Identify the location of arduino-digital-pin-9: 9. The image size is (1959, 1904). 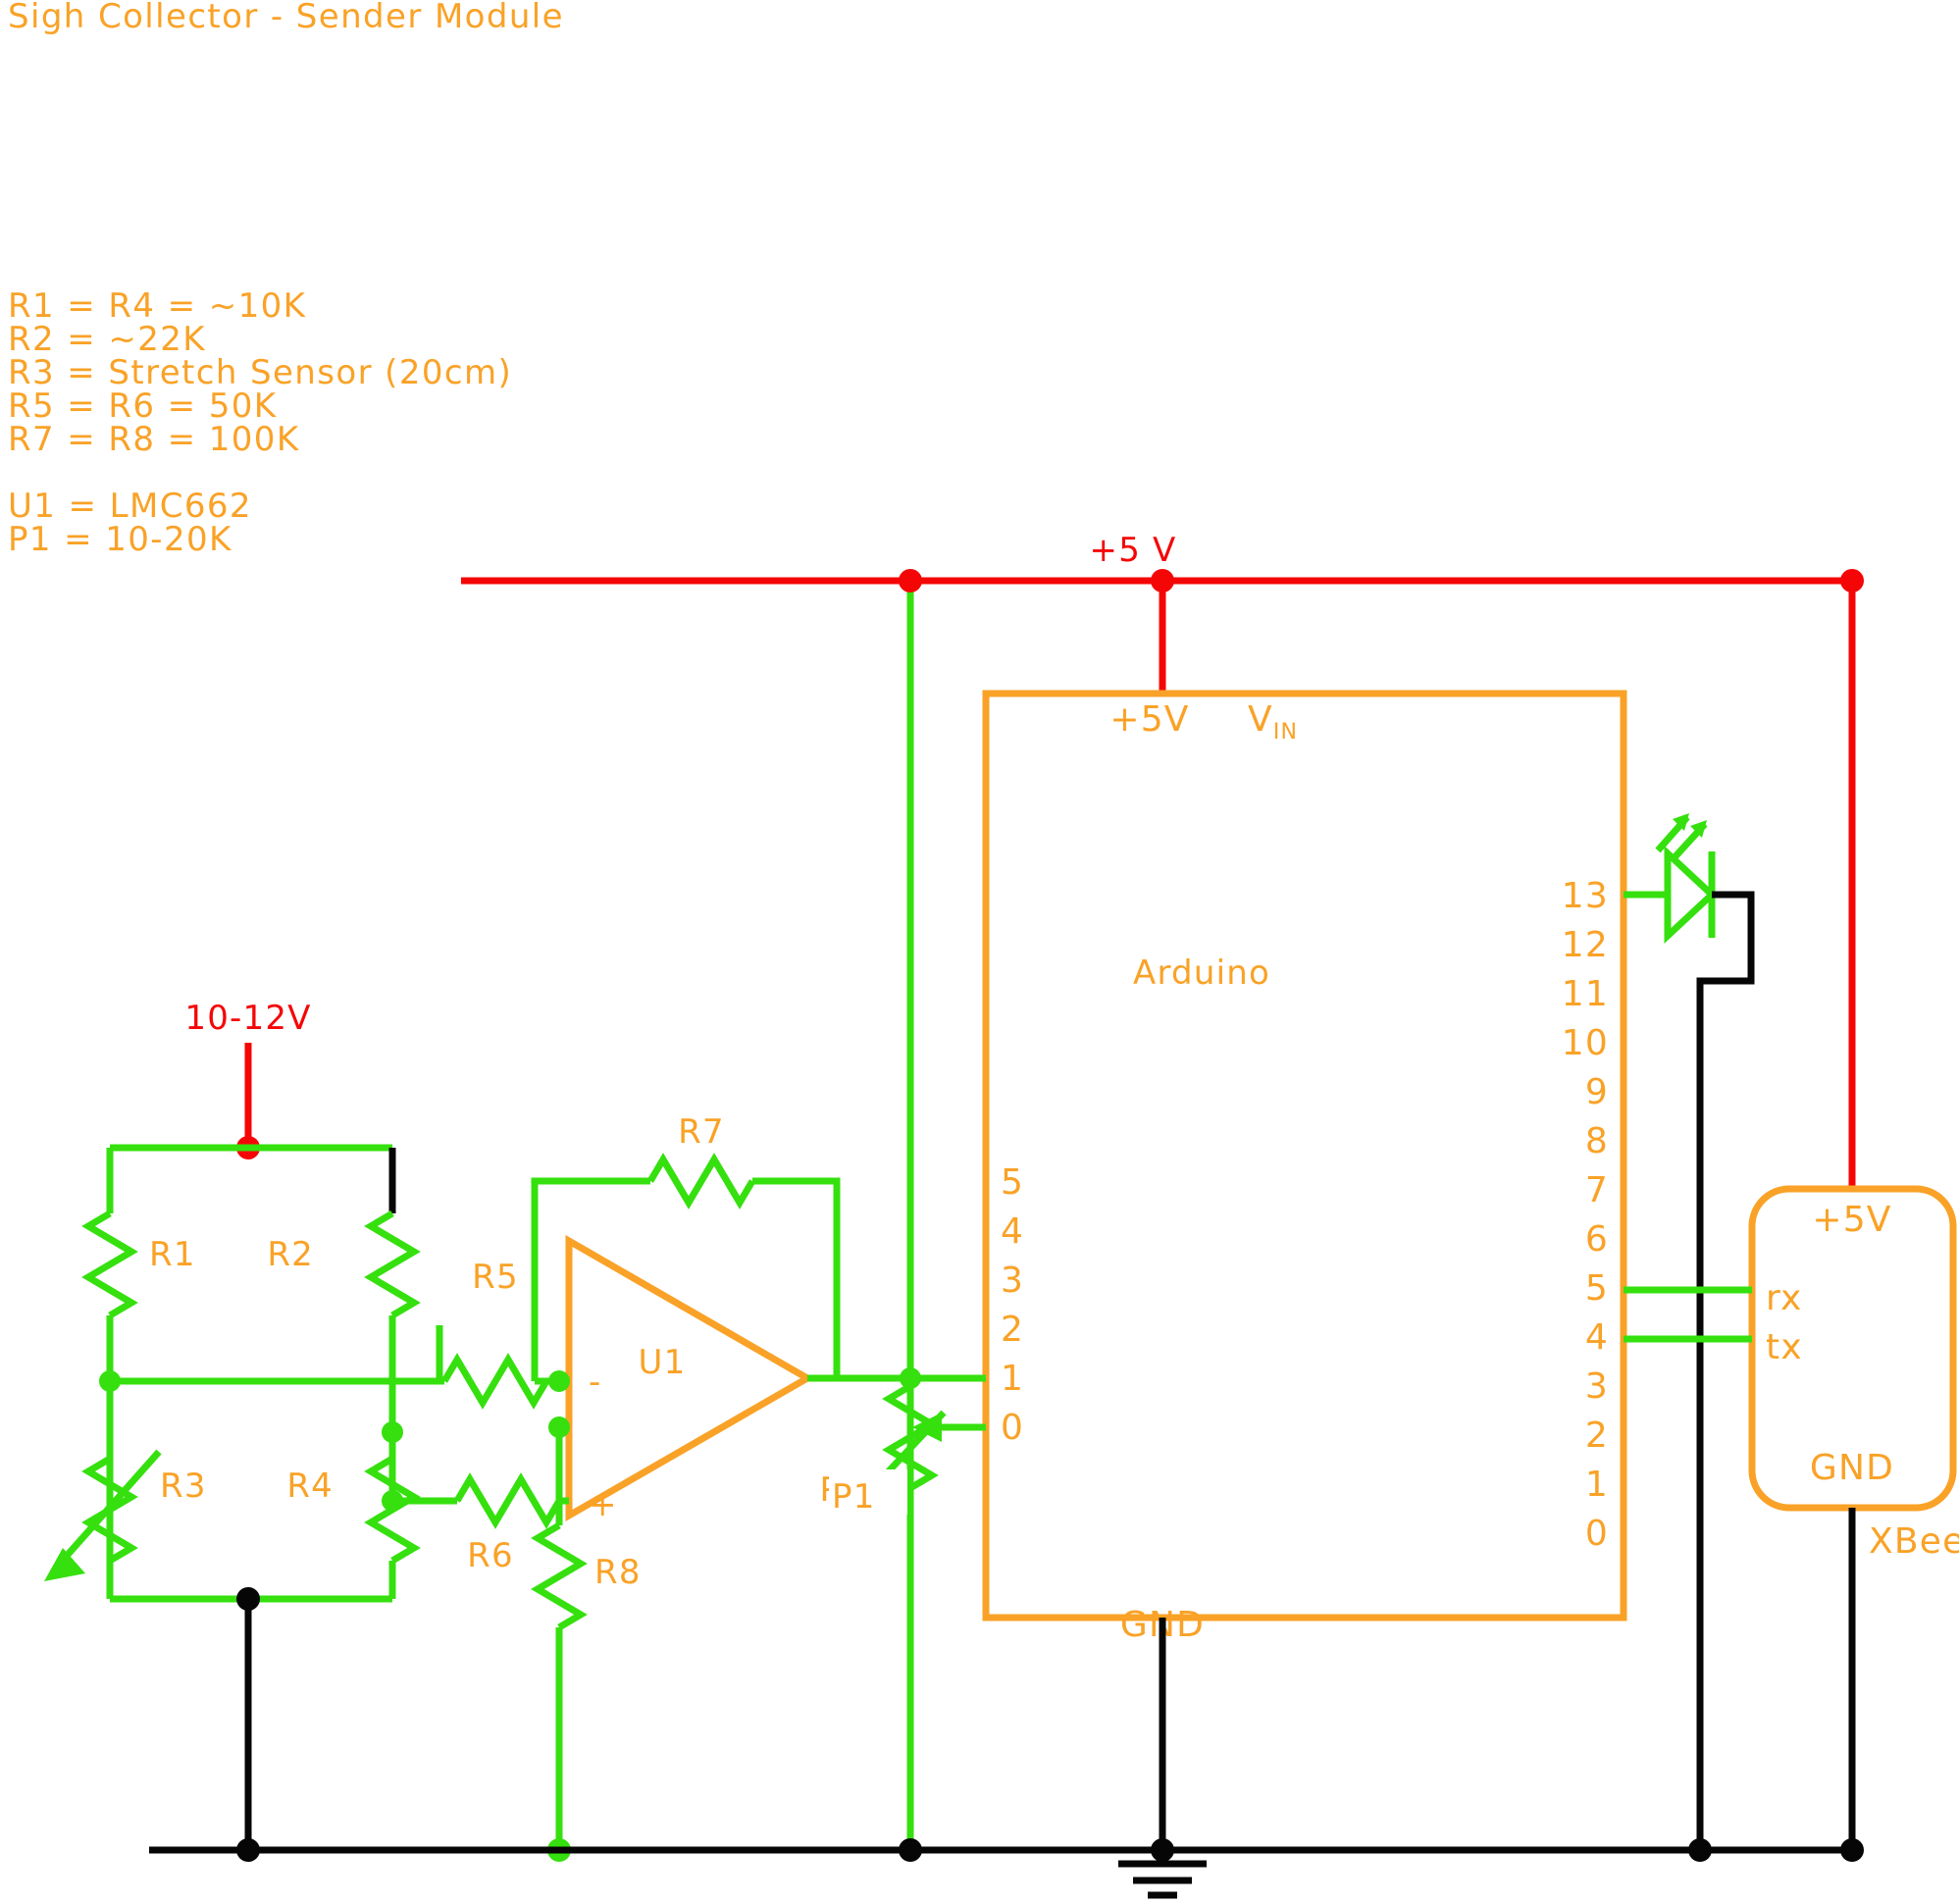
(1597, 1092).